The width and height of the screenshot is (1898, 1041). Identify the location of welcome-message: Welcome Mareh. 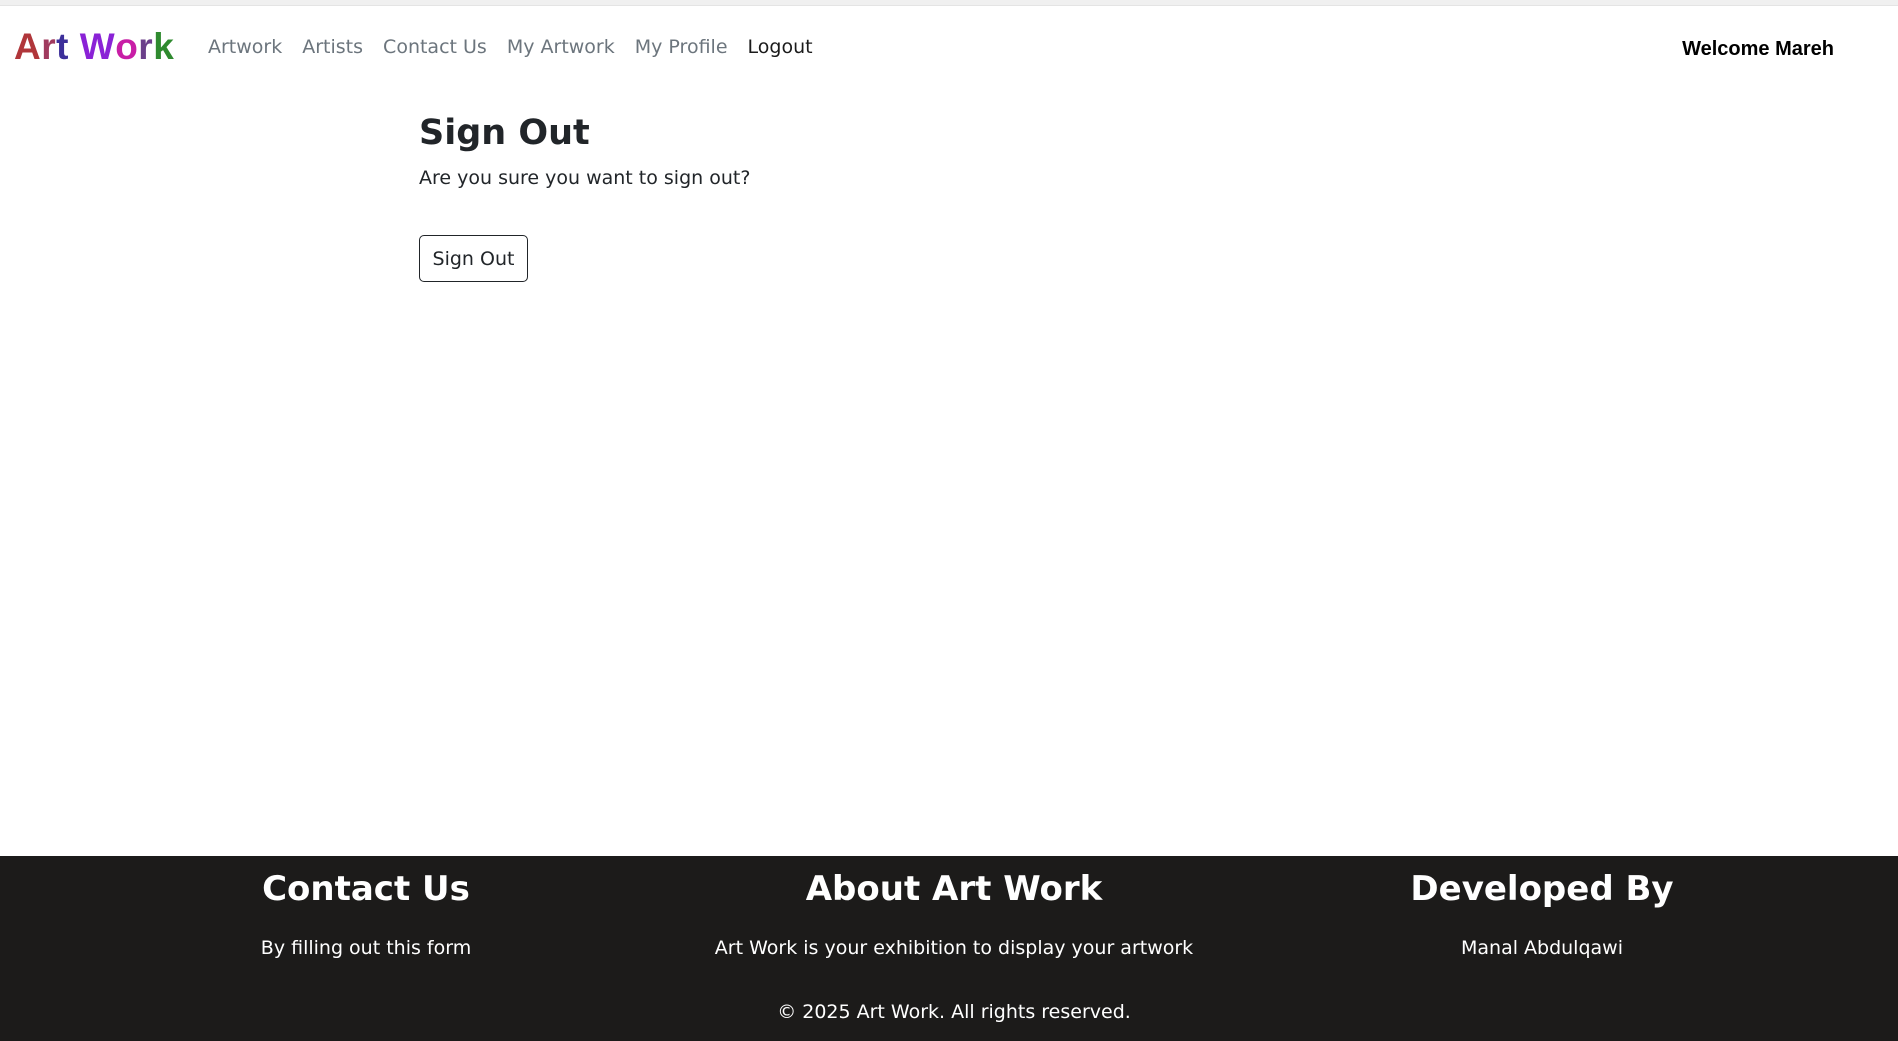
(1758, 49).